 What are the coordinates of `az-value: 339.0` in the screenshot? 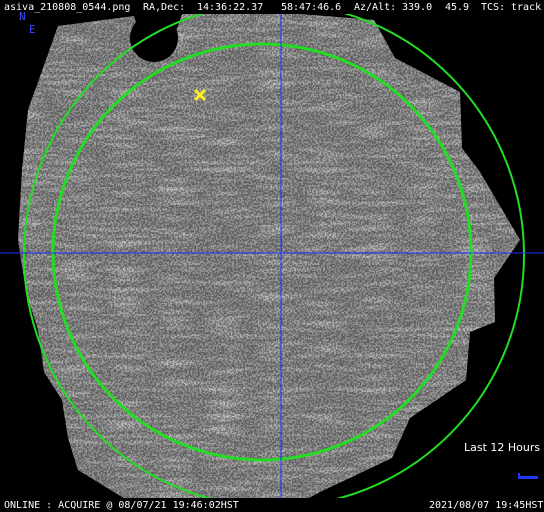 It's located at (417, 7).